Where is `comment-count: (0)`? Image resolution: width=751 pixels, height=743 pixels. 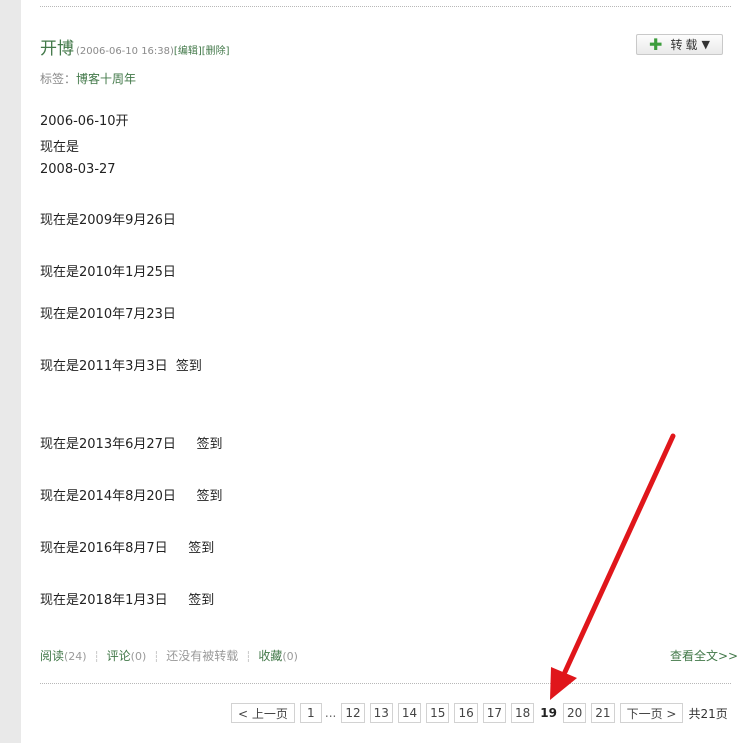 comment-count: (0) is located at coordinates (138, 656).